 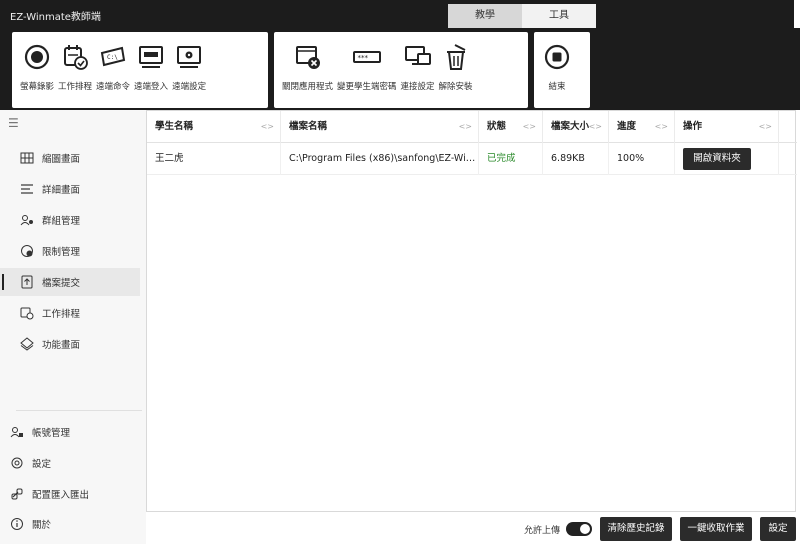 I want to click on exit-button: 結束, so click(x=557, y=62).